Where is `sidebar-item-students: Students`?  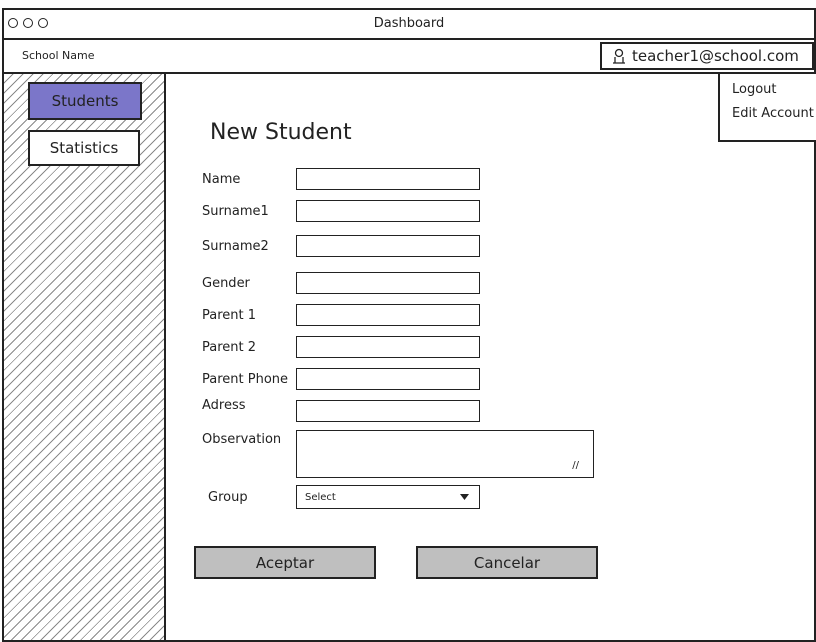
sidebar-item-students: Students is located at coordinates (85, 101).